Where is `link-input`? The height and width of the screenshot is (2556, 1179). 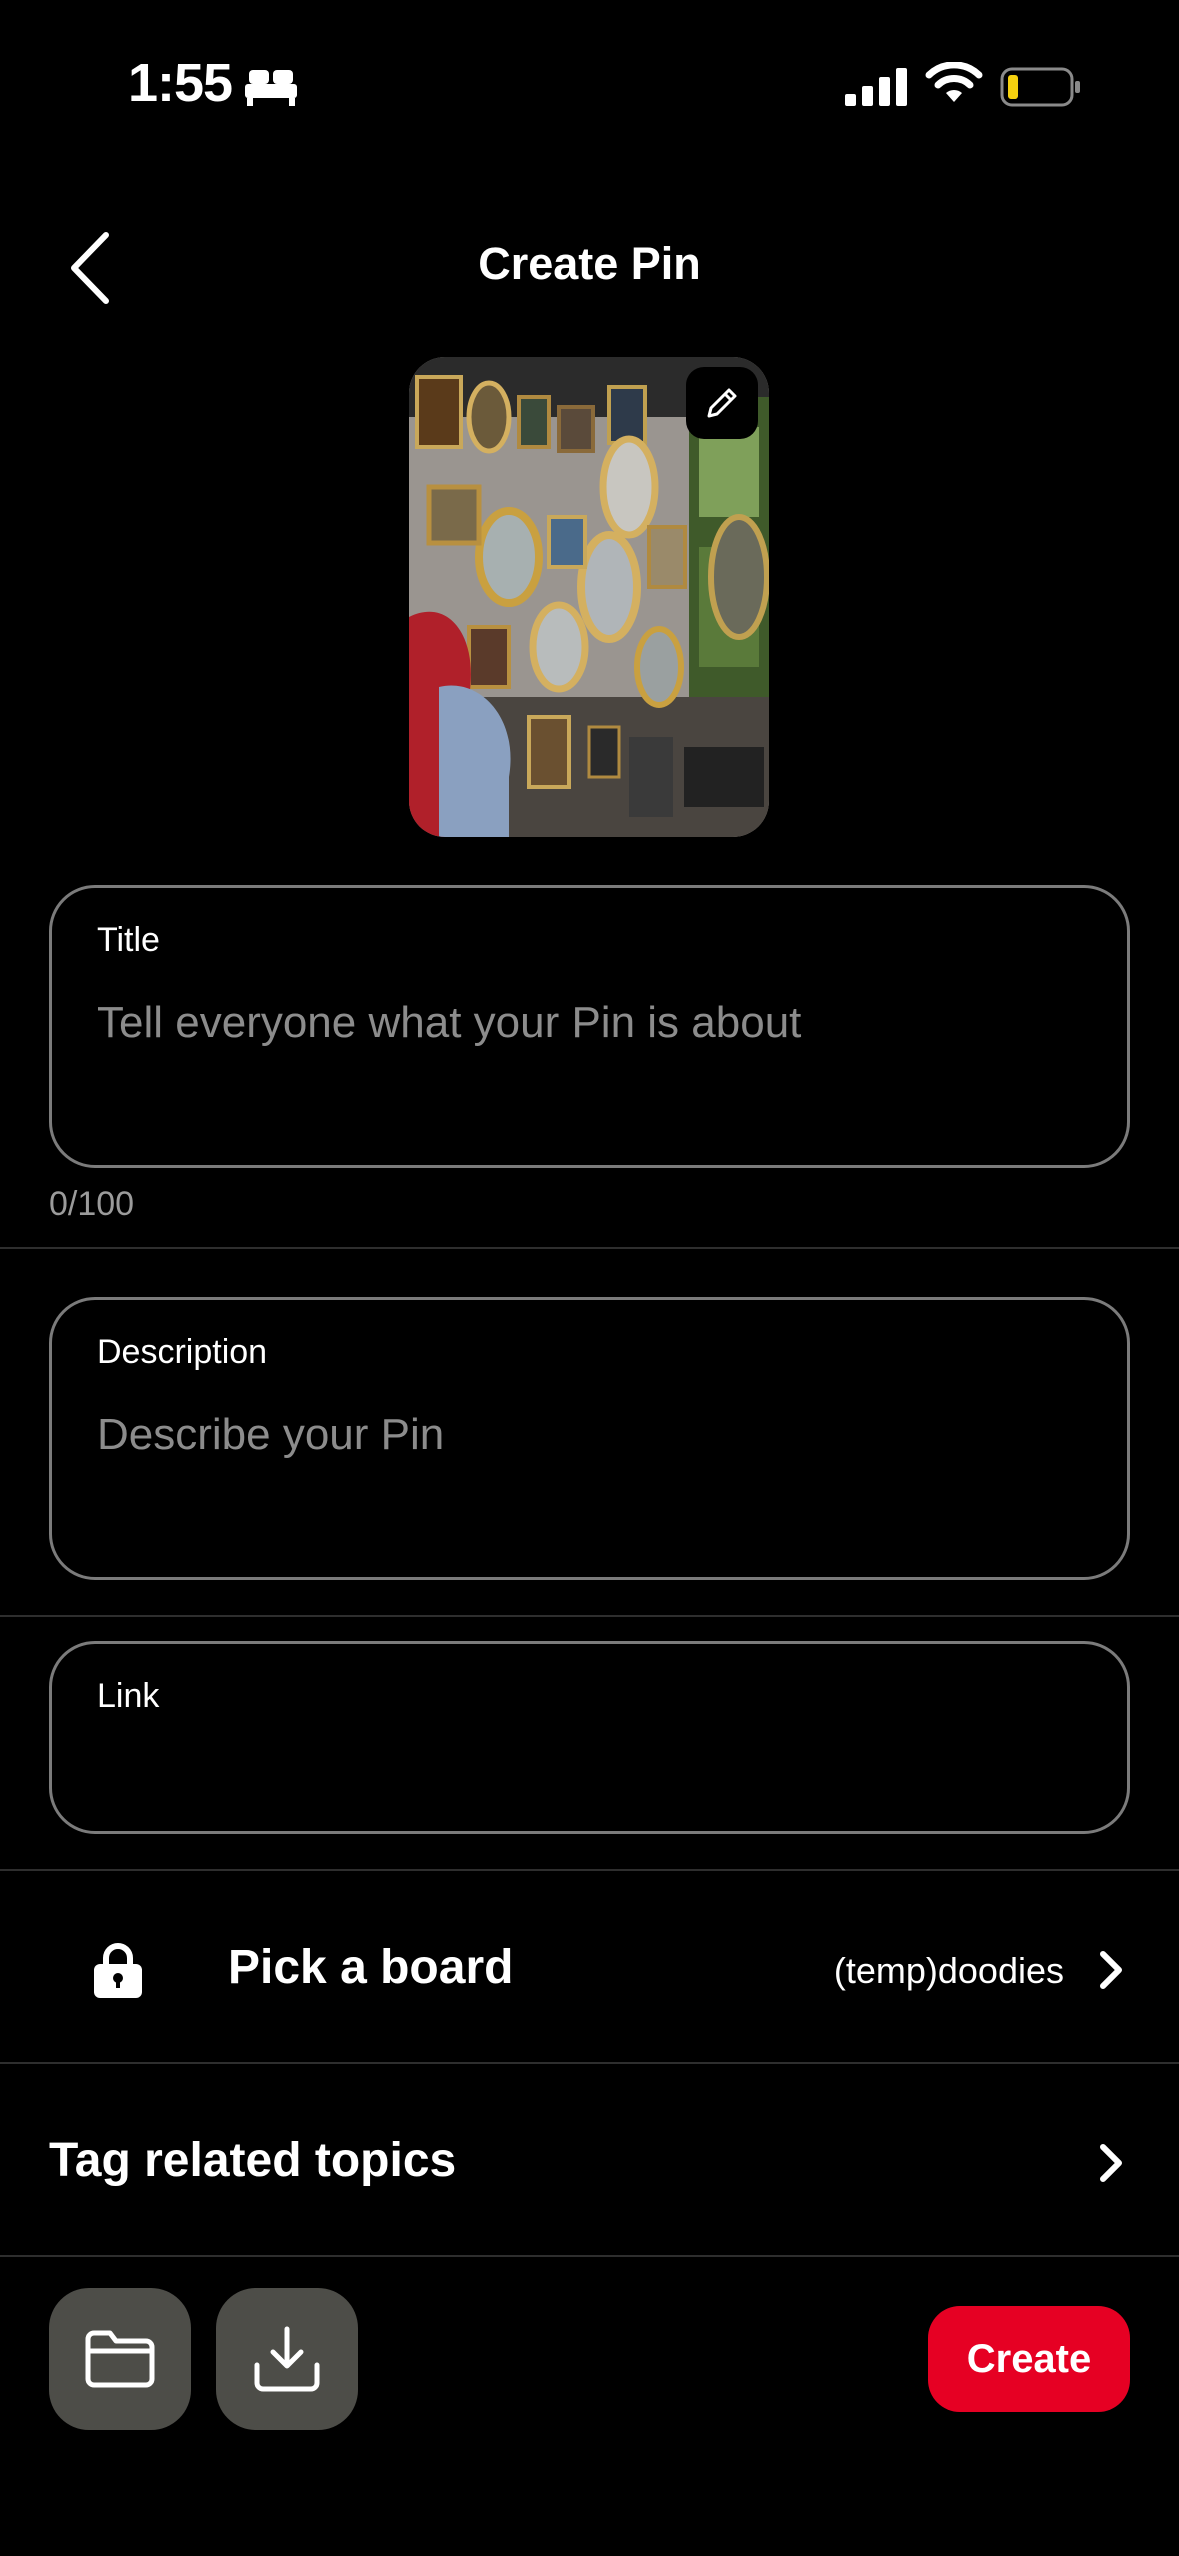
link-input is located at coordinates (592, 1769).